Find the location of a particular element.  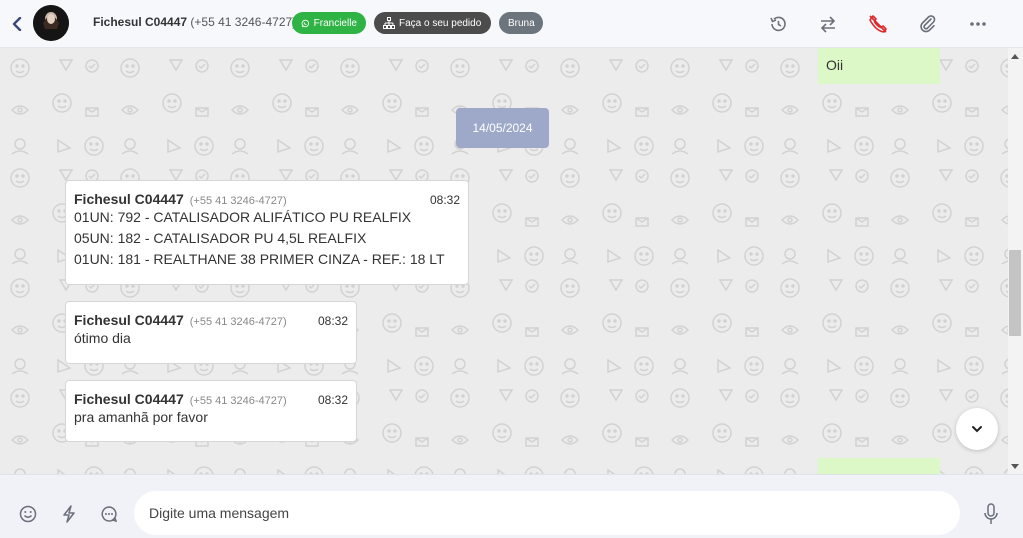

end-call-icon is located at coordinates (878, 24).